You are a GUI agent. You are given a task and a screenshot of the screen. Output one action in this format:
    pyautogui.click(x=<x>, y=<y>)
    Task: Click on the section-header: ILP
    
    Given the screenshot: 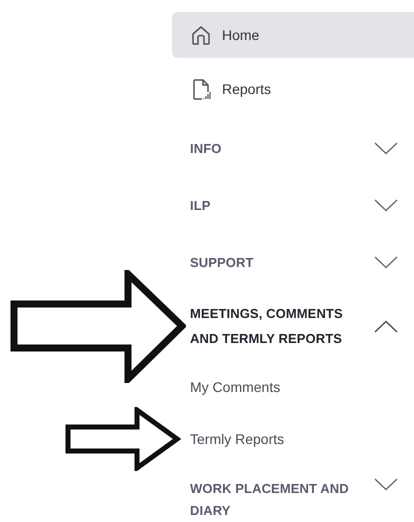 What is the action you would take?
    pyautogui.click(x=293, y=205)
    